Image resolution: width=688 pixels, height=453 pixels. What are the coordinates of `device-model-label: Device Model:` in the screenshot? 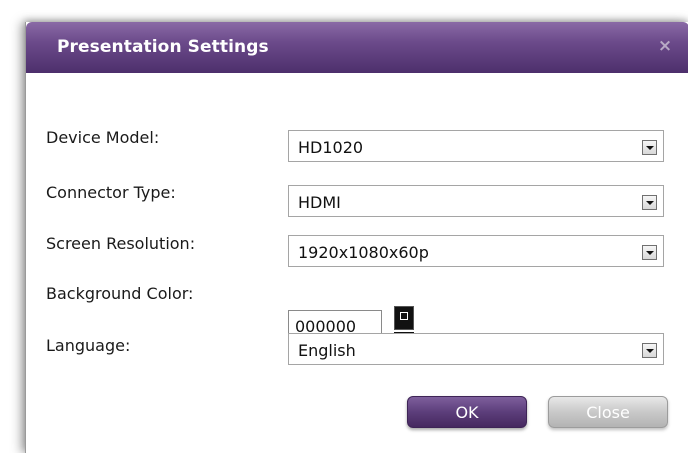 It's located at (103, 137).